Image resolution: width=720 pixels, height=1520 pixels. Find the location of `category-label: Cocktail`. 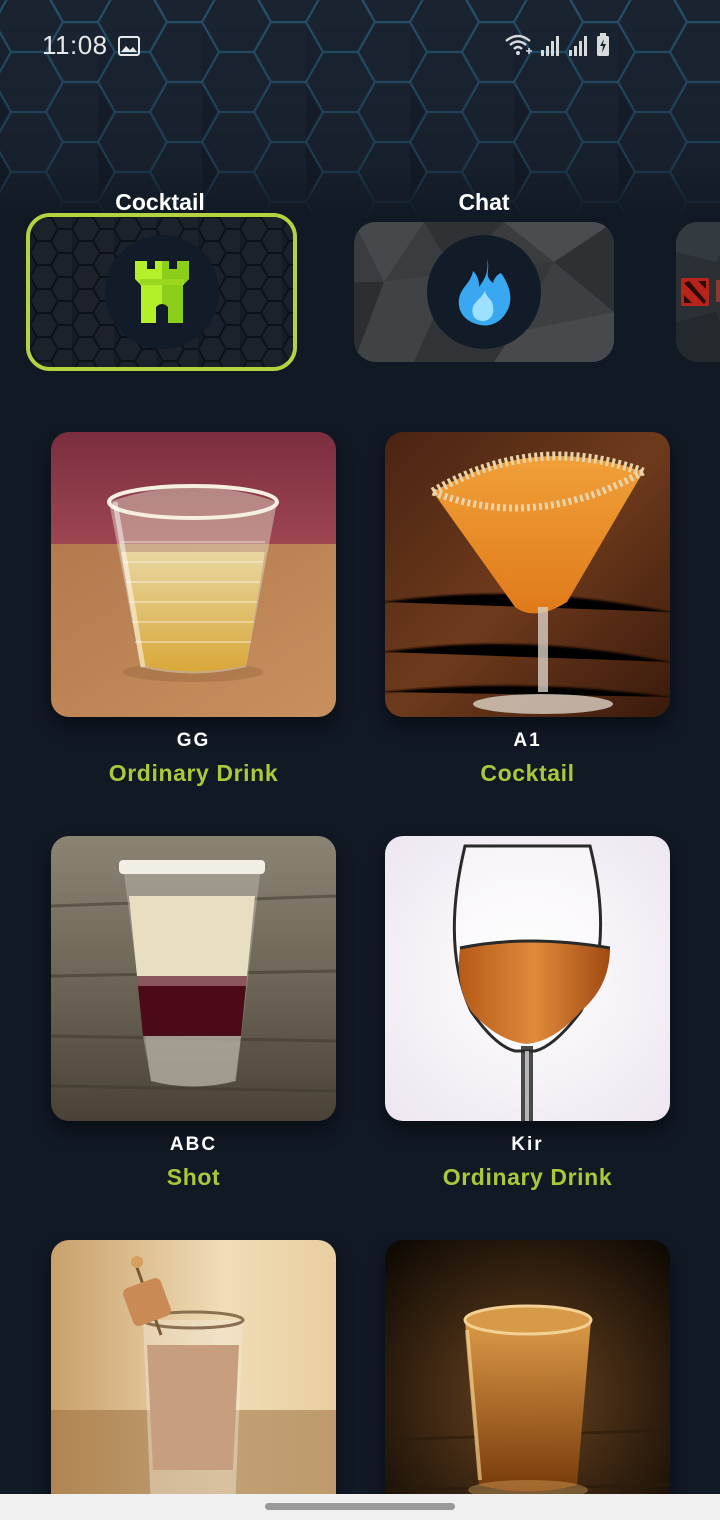

category-label: Cocktail is located at coordinates (160, 202).